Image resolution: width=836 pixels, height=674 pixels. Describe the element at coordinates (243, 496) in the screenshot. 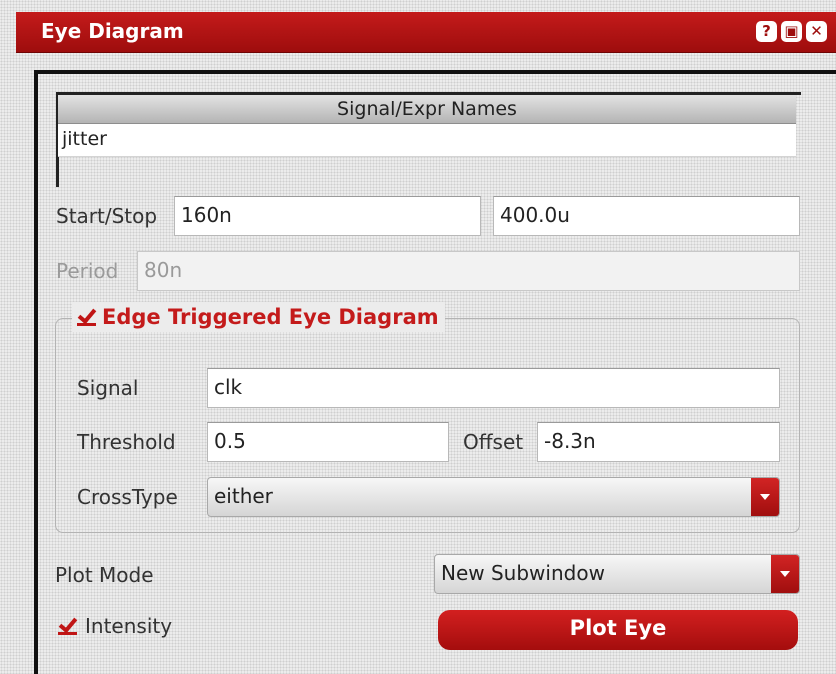

I see `crosstype-value: either` at that location.